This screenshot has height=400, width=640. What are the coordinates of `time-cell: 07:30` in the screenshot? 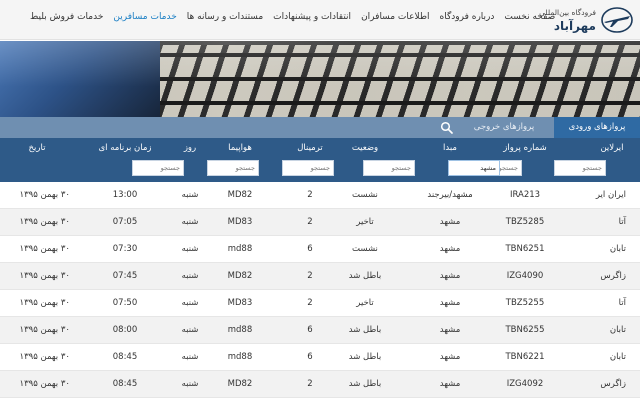 It's located at (125, 249).